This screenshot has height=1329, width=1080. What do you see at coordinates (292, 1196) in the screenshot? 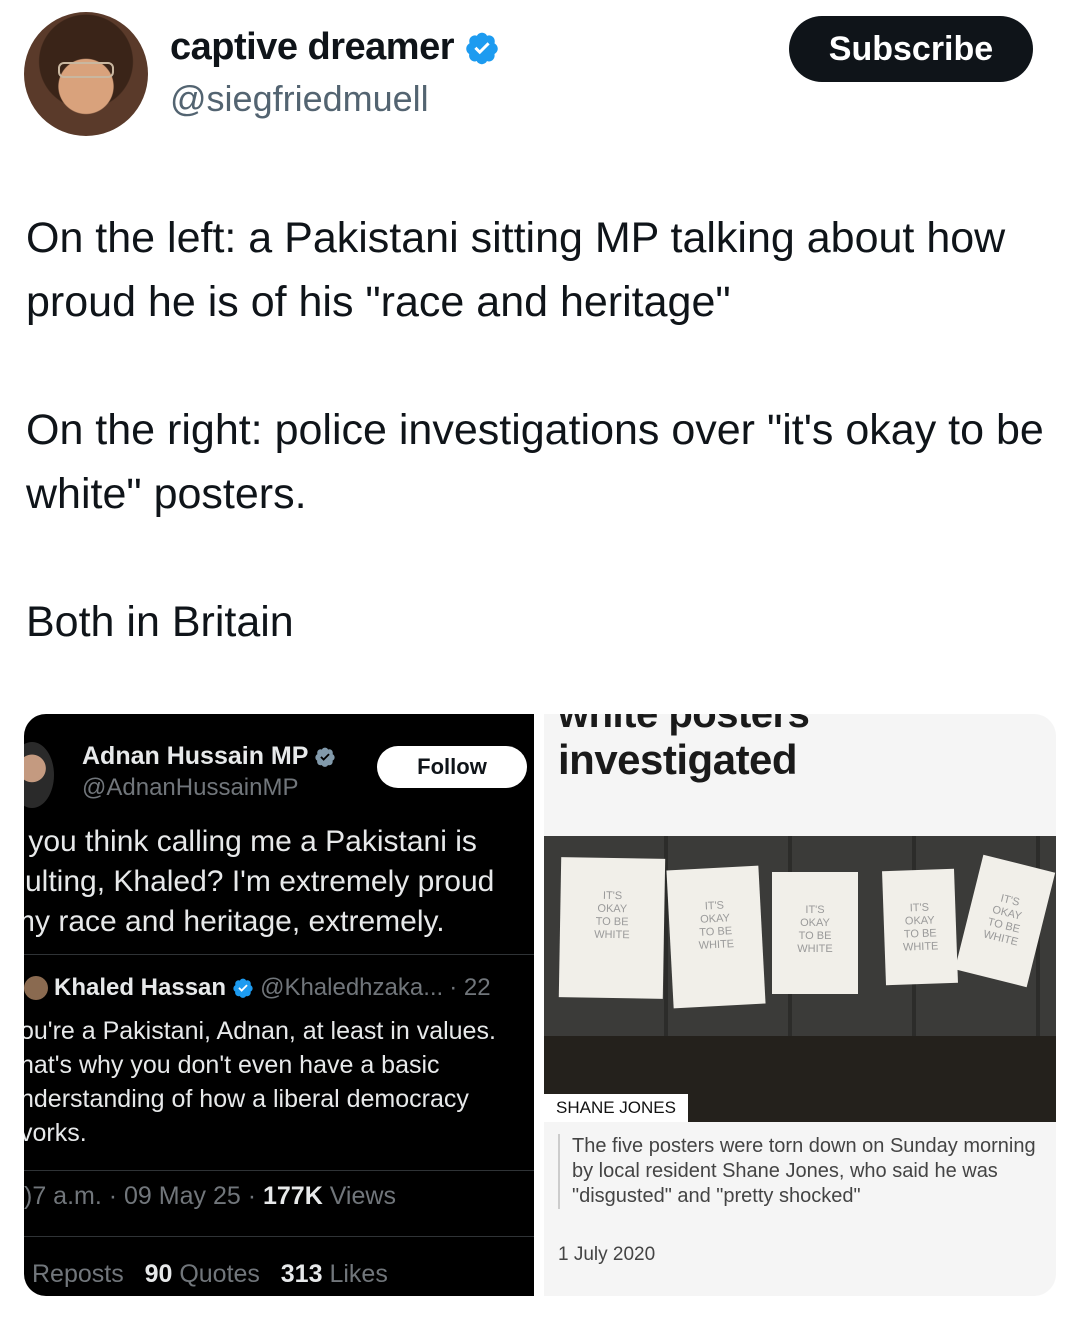
I see `meta-views-count: 177K` at bounding box center [292, 1196].